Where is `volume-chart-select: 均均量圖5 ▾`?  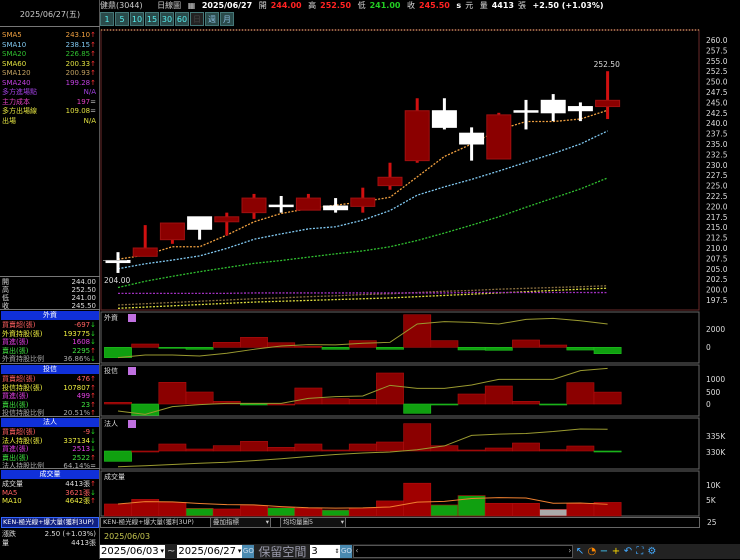 volume-chart-select: 均均量圖5 ▾ is located at coordinates (313, 522).